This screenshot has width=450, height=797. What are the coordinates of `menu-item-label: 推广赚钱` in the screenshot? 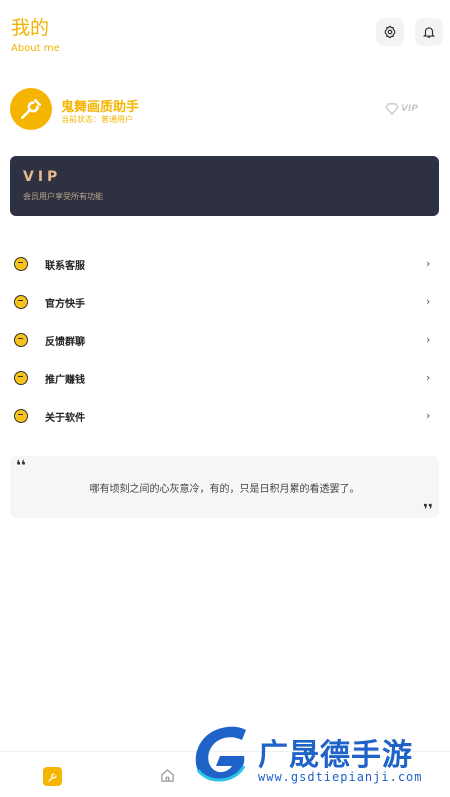 It's located at (65, 380).